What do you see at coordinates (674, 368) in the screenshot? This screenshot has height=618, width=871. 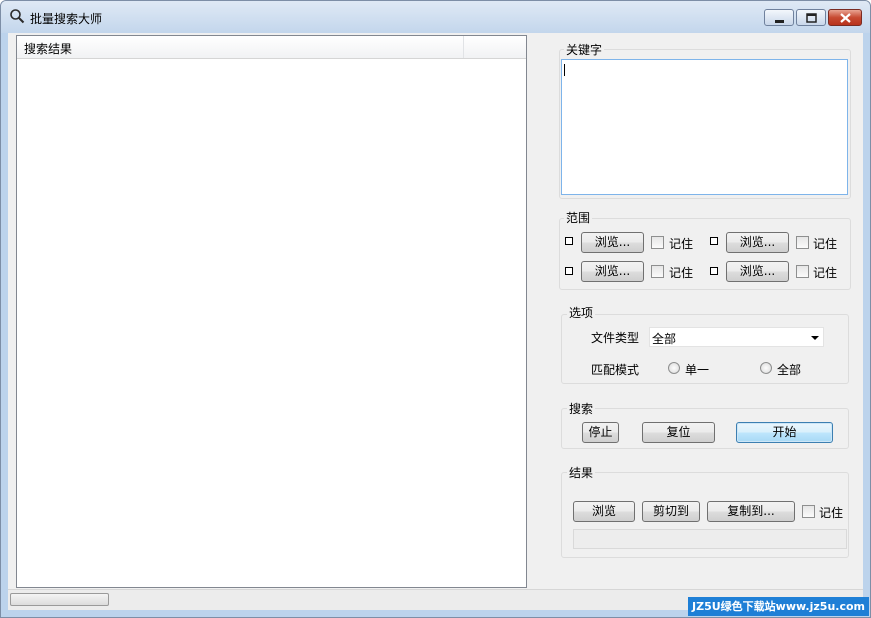 I see `match-single-radio` at bounding box center [674, 368].